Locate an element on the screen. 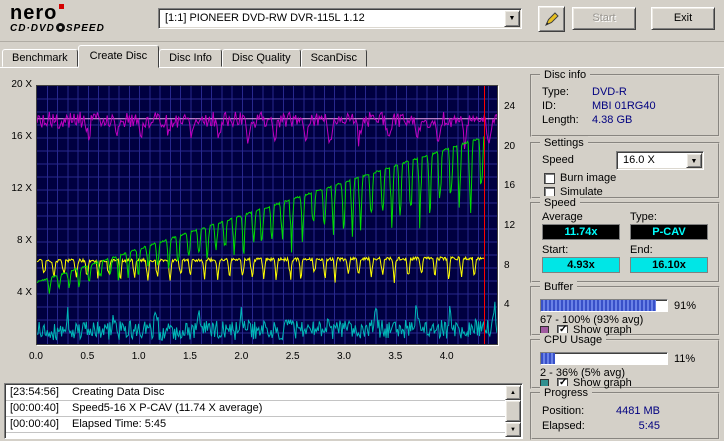 Image resolution: width=724 pixels, height=441 pixels. tab-create-disc: Create Disc is located at coordinates (118, 56).